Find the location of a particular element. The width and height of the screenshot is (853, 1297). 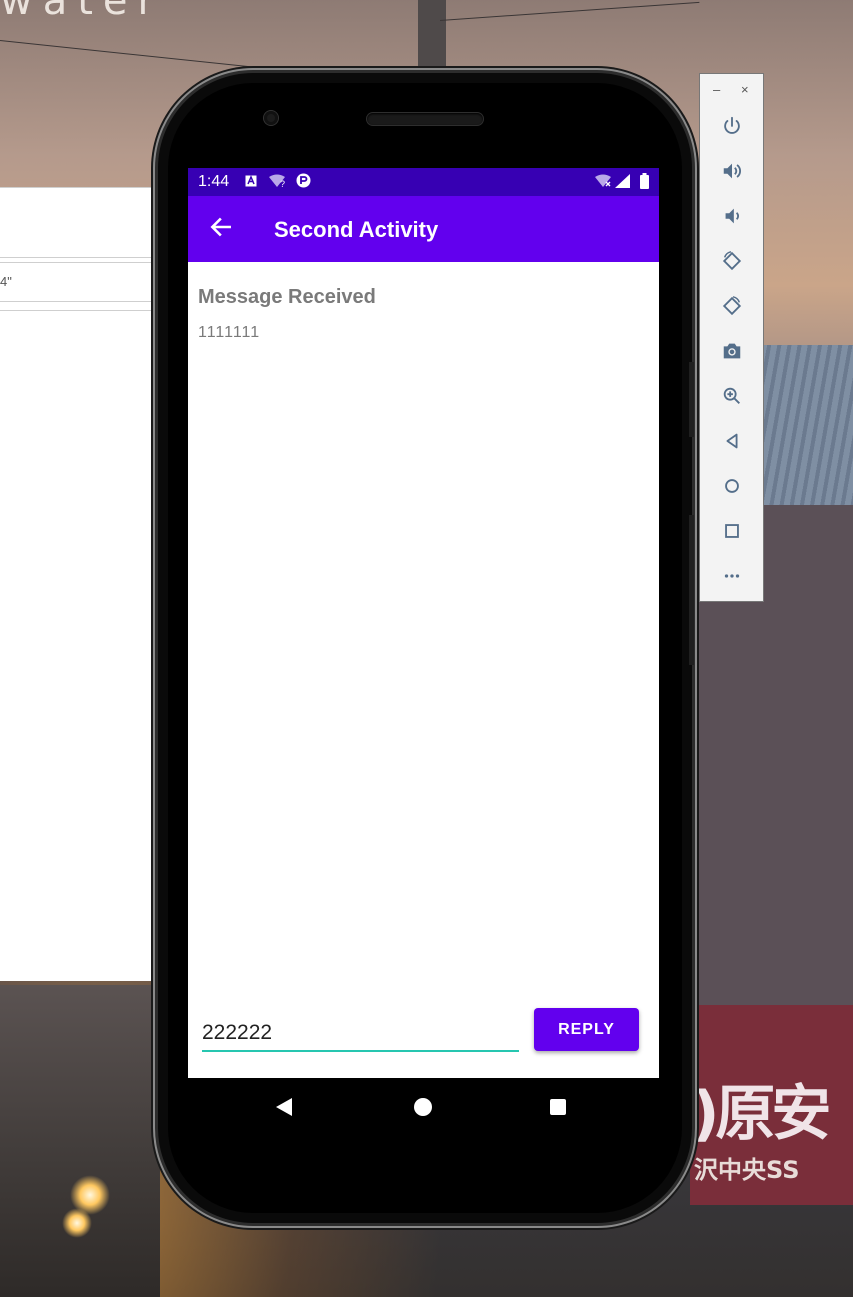

more-button is located at coordinates (732, 576).